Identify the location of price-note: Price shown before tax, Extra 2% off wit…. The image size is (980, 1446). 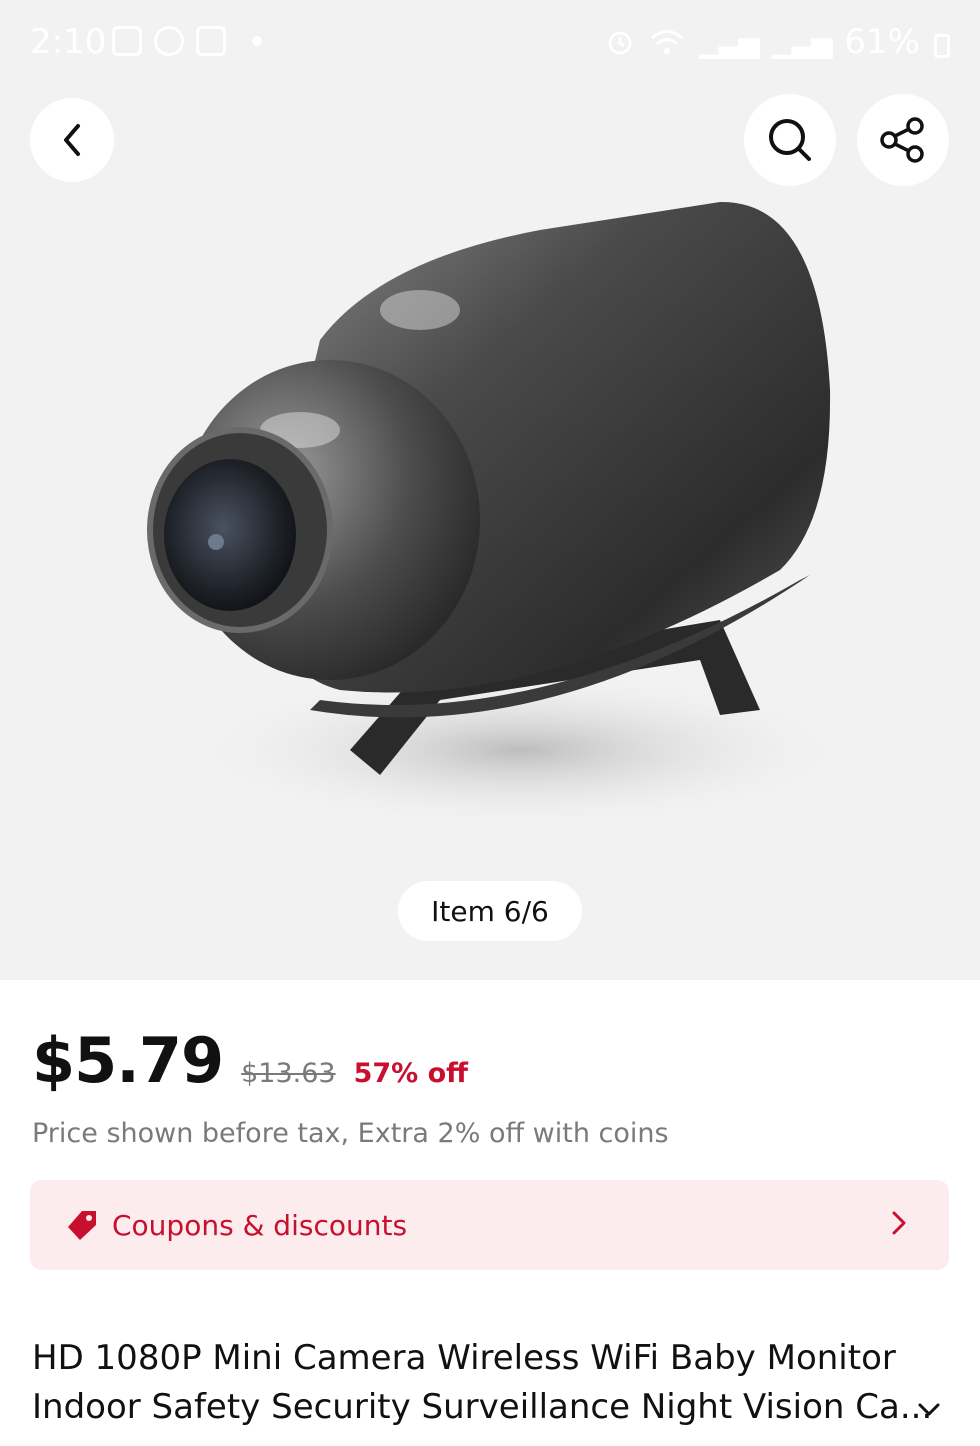
(350, 1133).